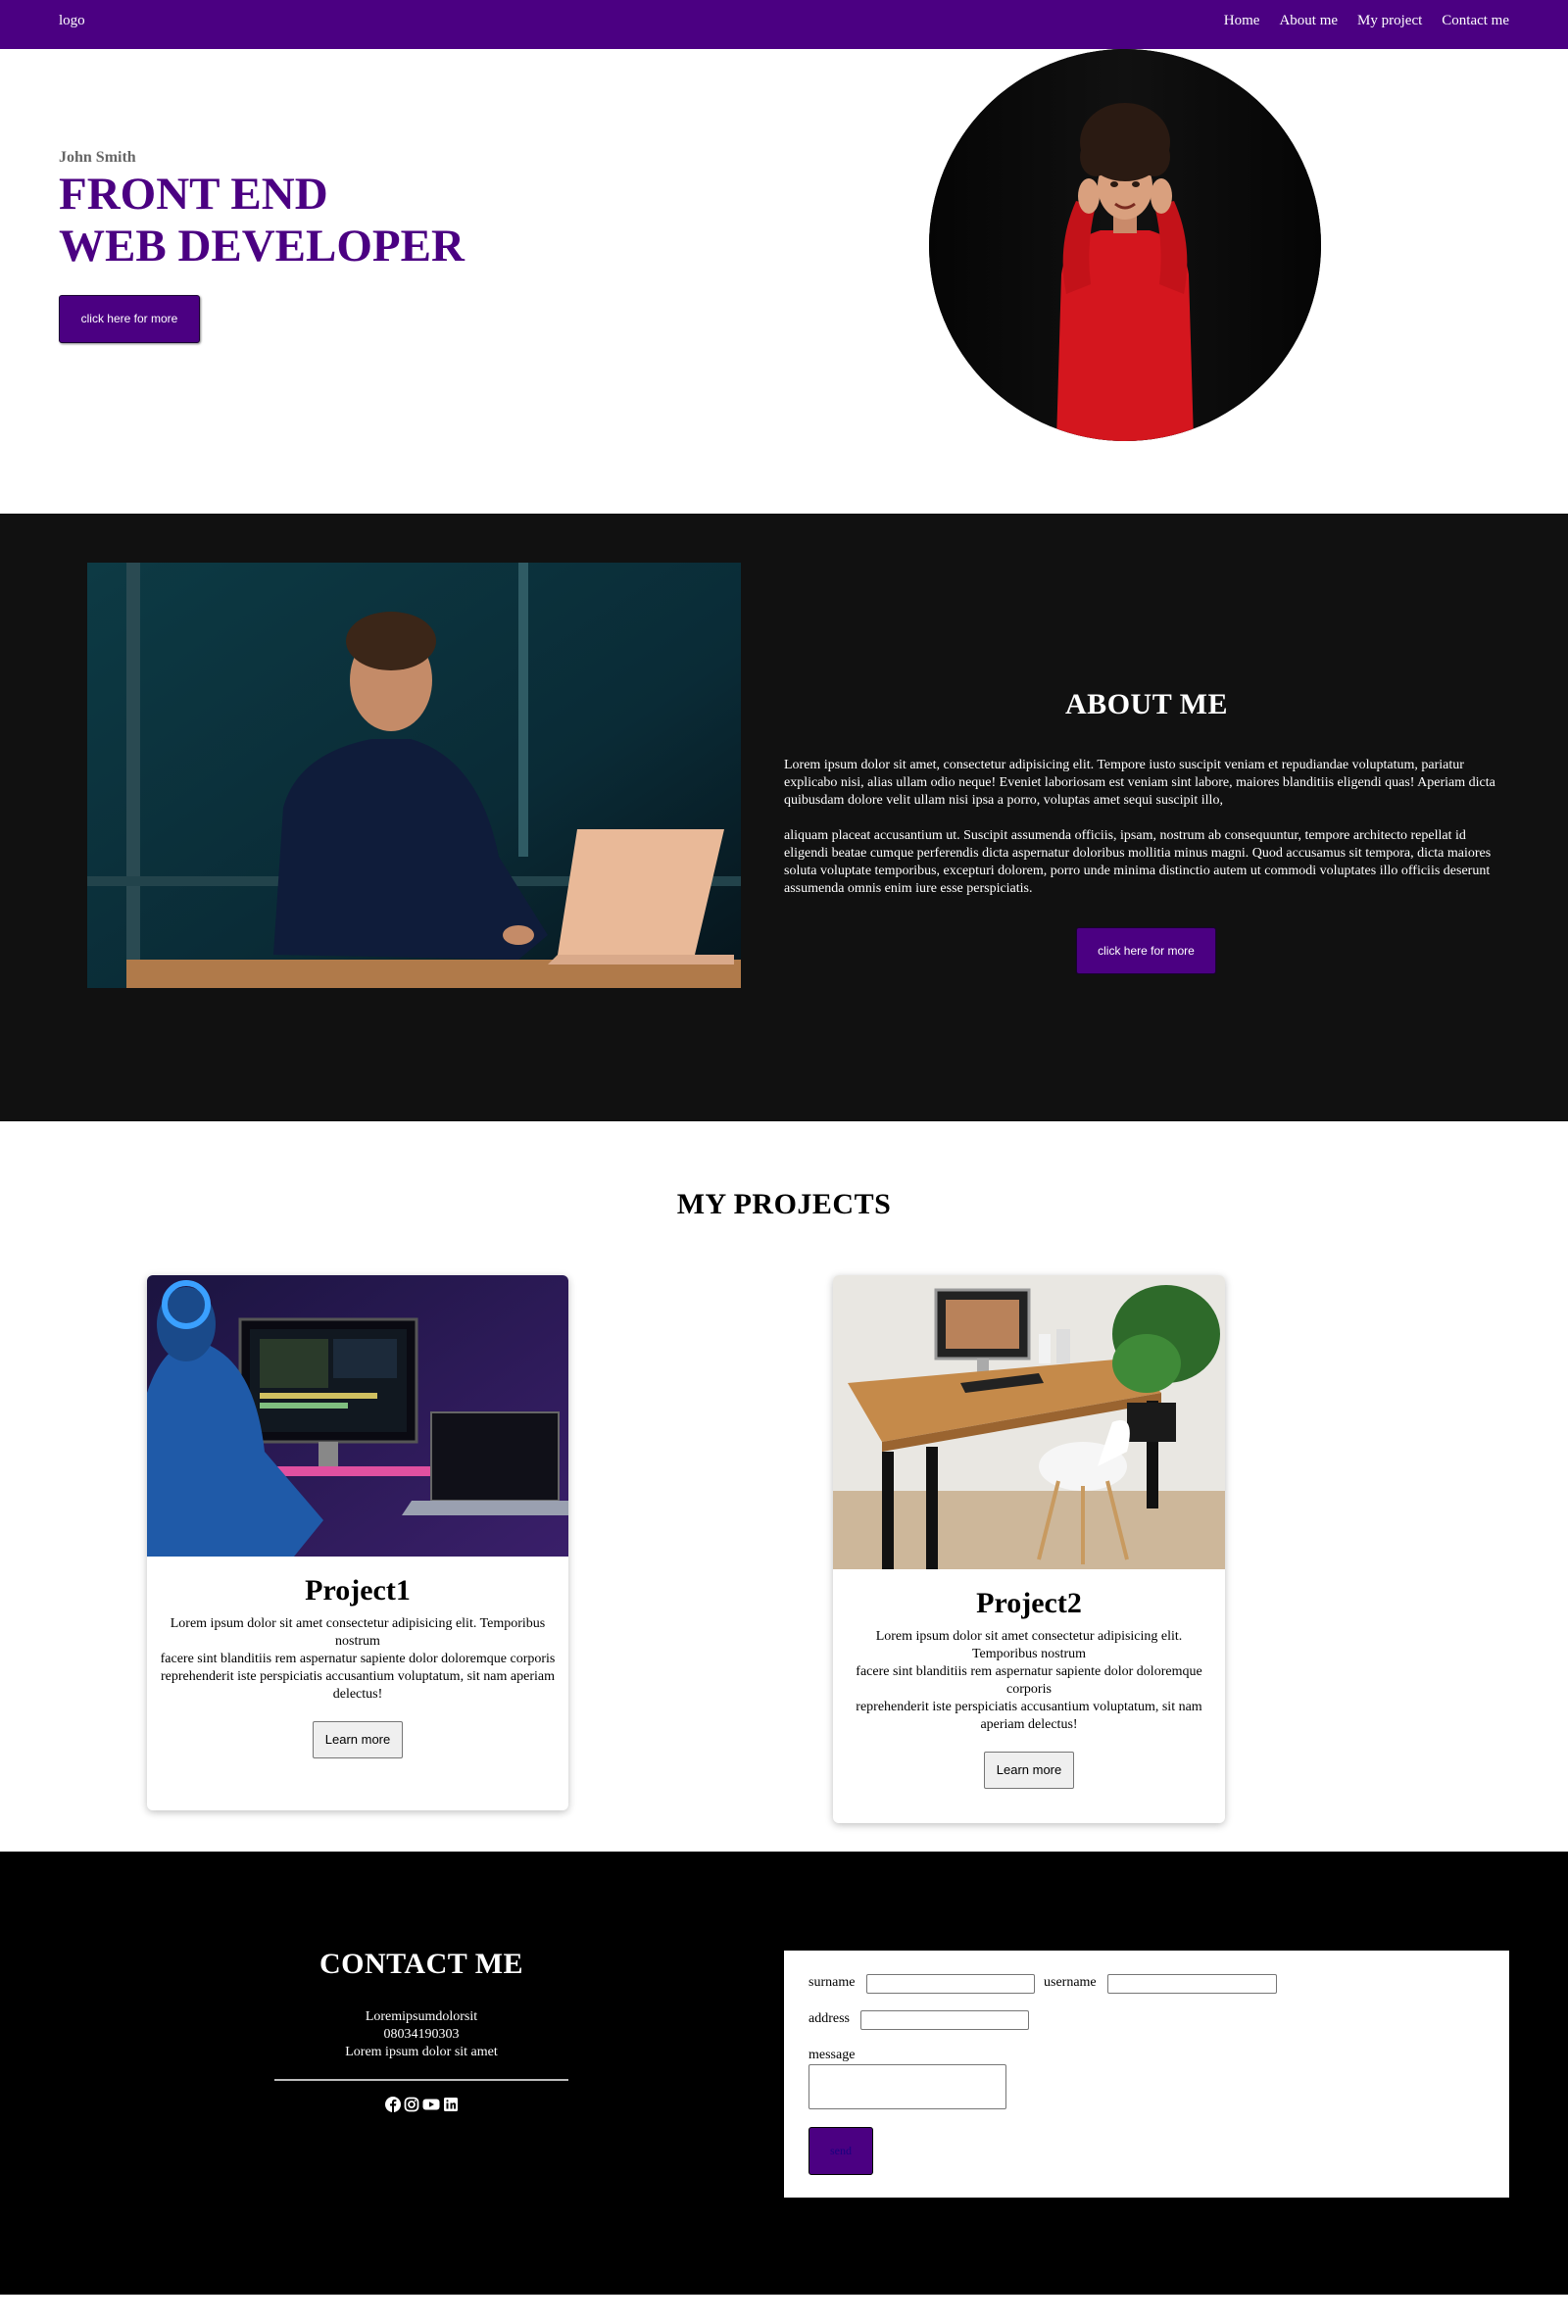  Describe the element at coordinates (784, 24) in the screenshot. I see `top-navbar: logo Home About me My project Contact me` at that location.